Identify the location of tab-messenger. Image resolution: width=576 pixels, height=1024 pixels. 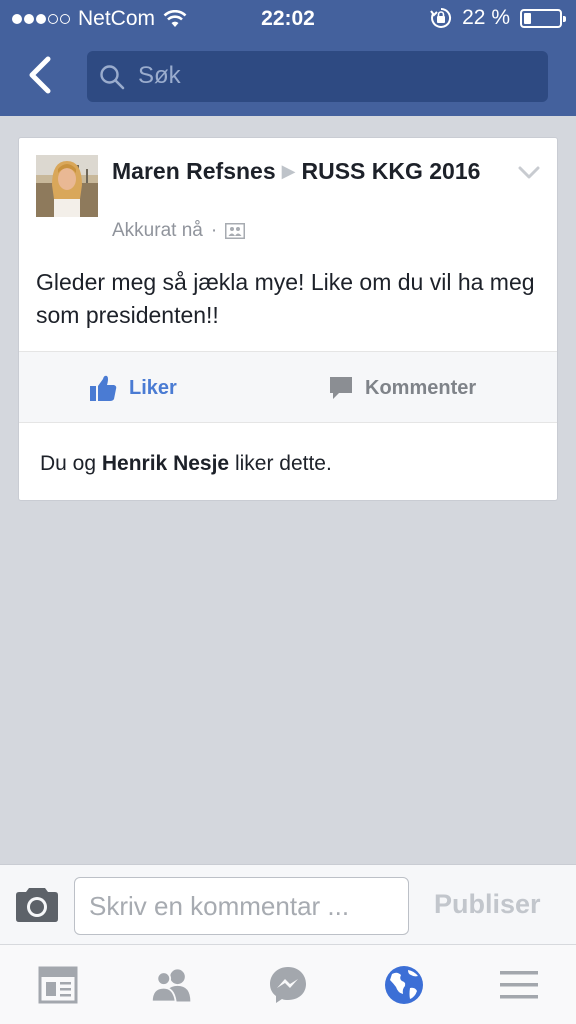
(288, 985).